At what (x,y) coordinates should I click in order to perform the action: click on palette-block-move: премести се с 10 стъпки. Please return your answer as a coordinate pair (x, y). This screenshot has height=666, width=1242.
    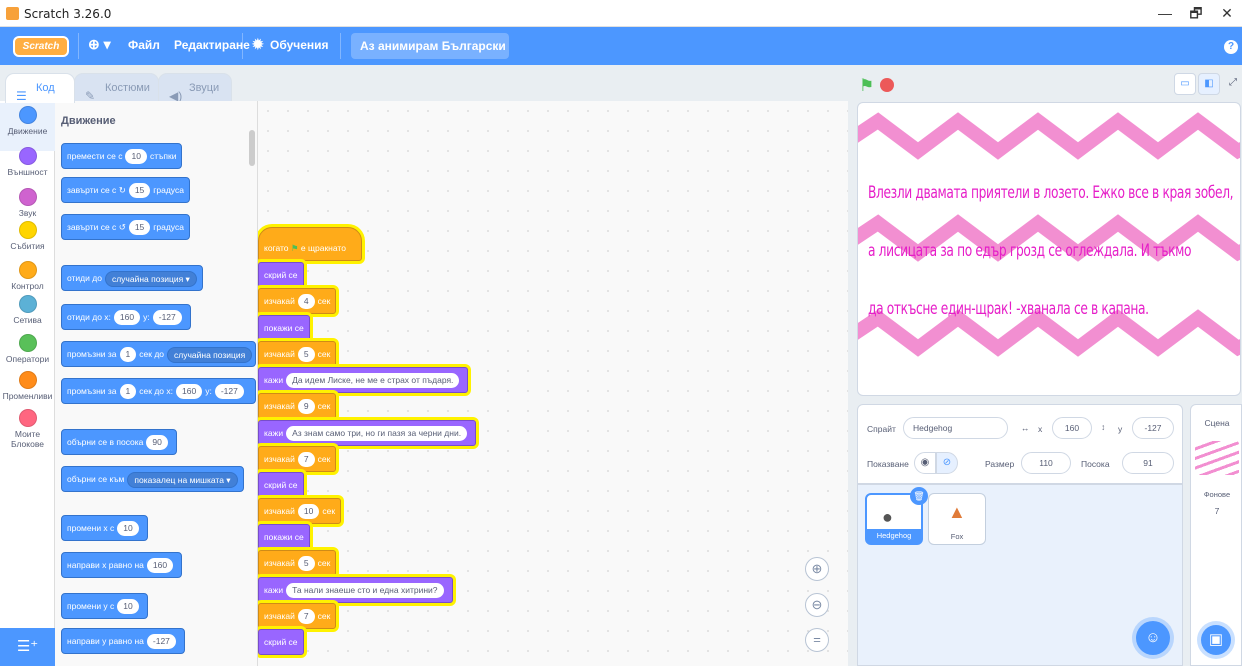
    Looking at the image, I should click on (122, 156).